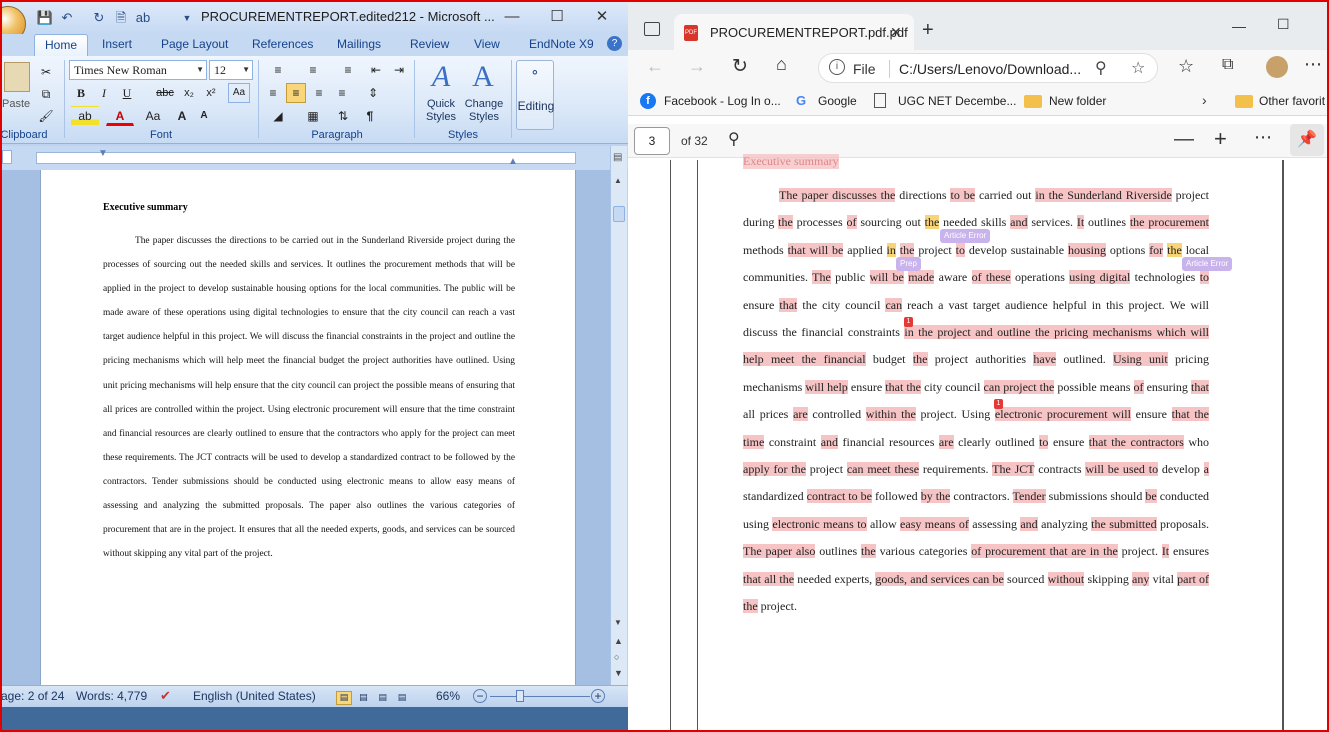 The image size is (1329, 732). I want to click on scroll-up-icon: ▲, so click(618, 180).